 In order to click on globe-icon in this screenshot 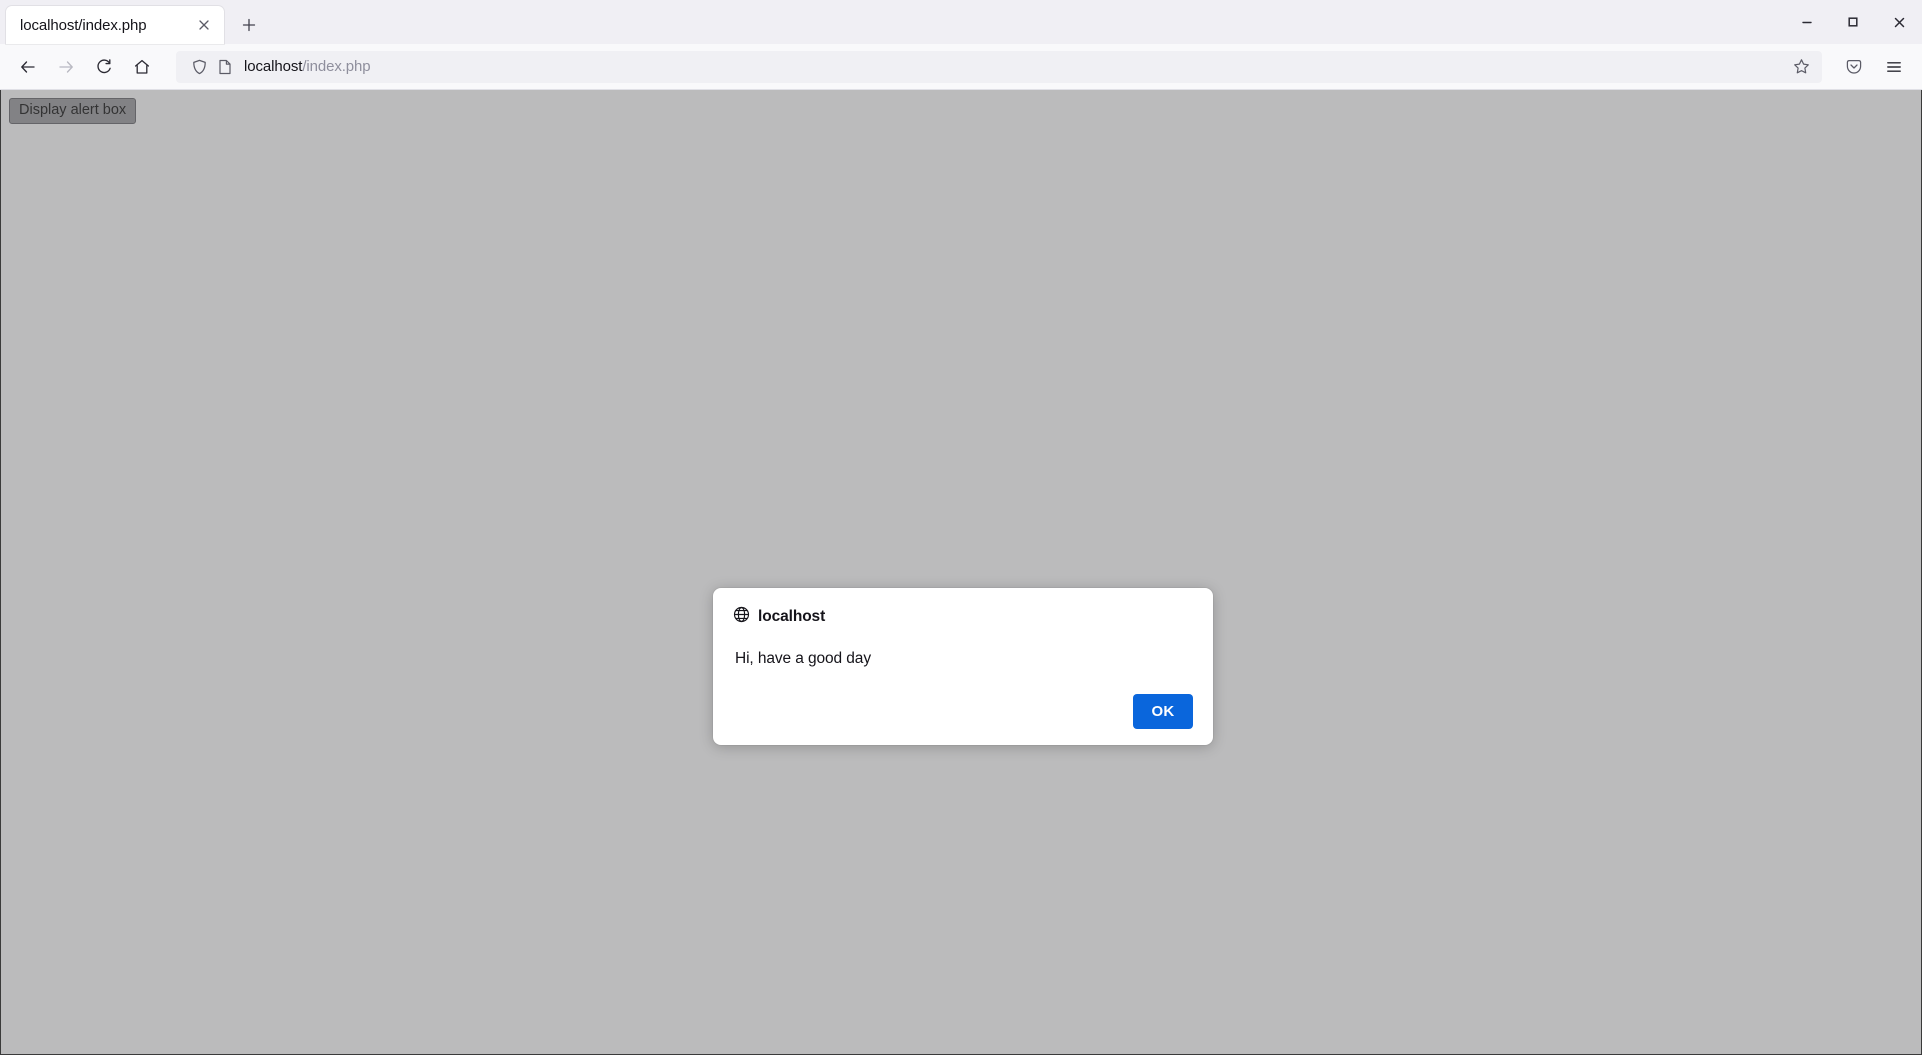, I will do `click(741, 617)`.